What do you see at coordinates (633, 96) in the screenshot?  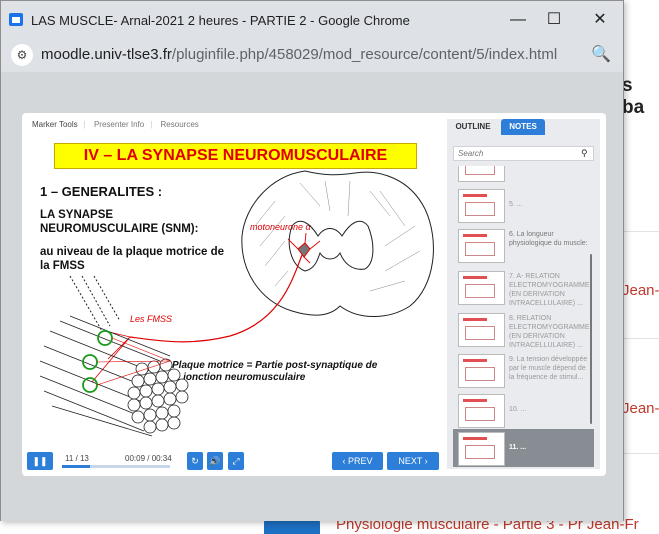 I see `background-heading-fragment: s ba` at bounding box center [633, 96].